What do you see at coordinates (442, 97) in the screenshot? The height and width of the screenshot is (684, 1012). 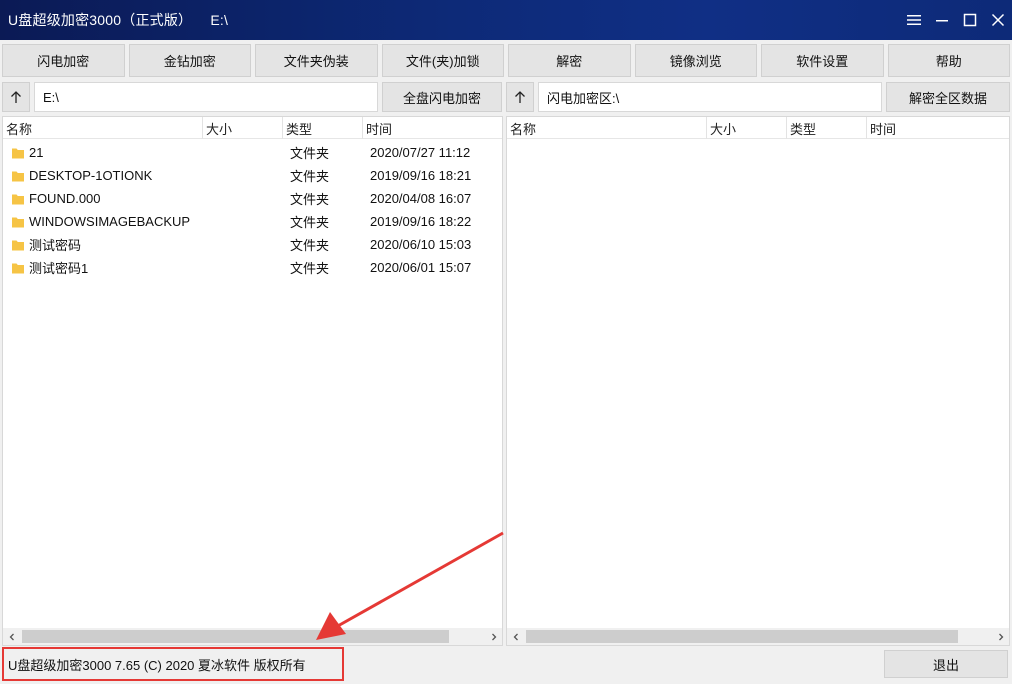 I see `full-disk-flash-encrypt-button: 全盘闪电加密` at bounding box center [442, 97].